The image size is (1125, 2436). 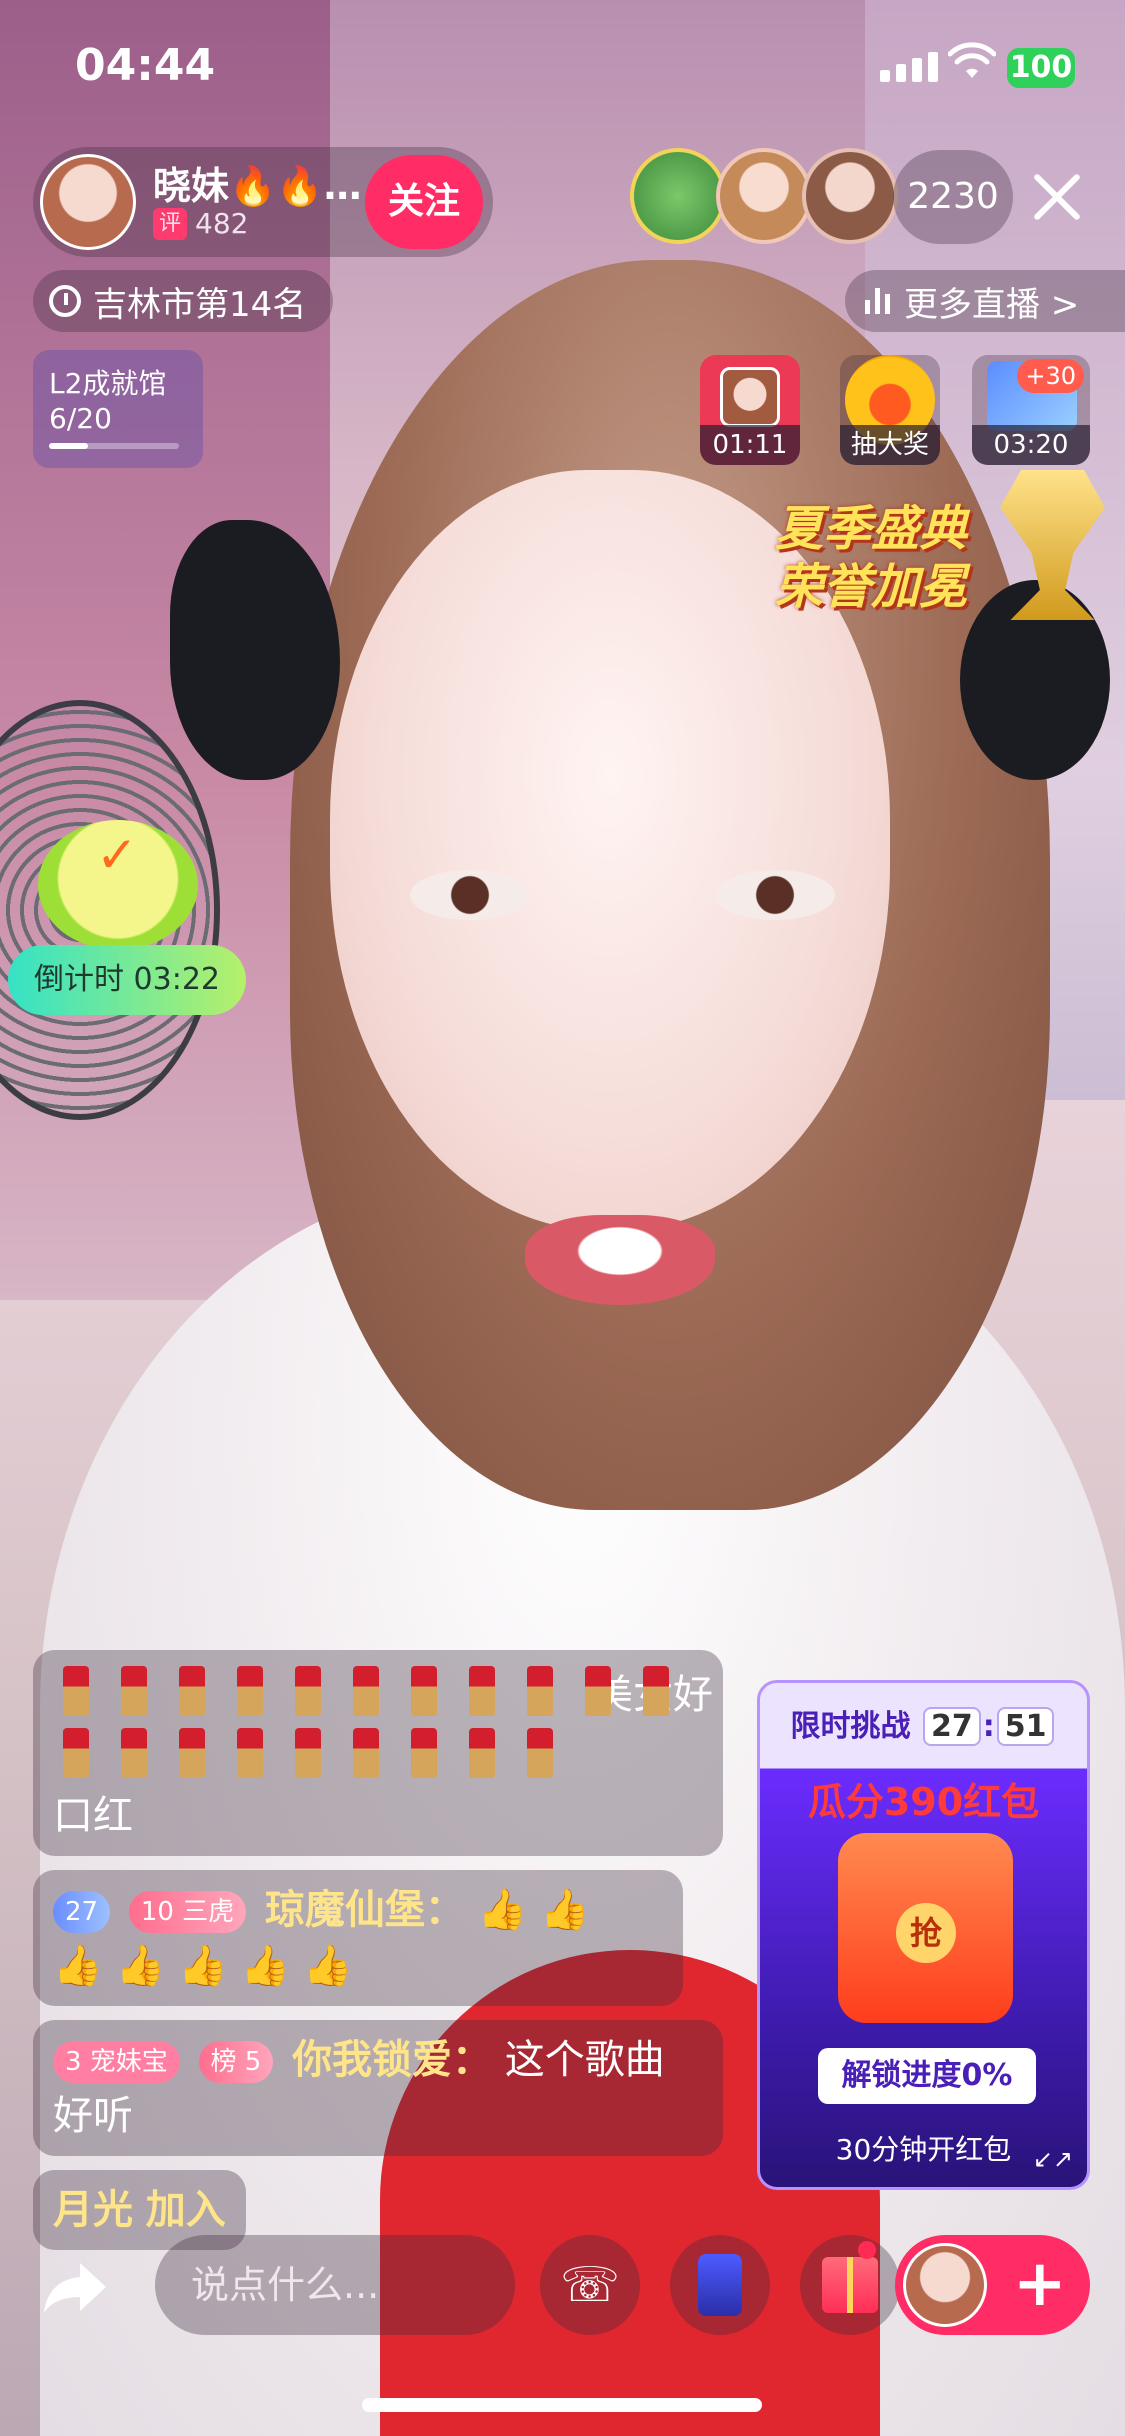 What do you see at coordinates (82, 1912) in the screenshot?
I see `fan-level-badge: 27` at bounding box center [82, 1912].